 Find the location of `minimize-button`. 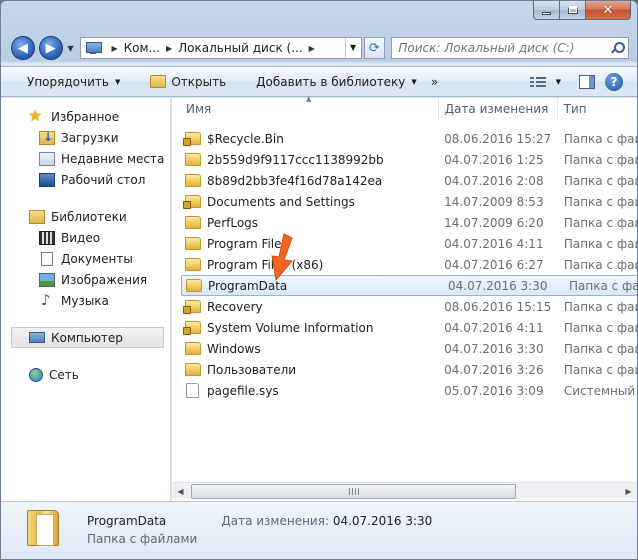

minimize-button is located at coordinates (546, 10).